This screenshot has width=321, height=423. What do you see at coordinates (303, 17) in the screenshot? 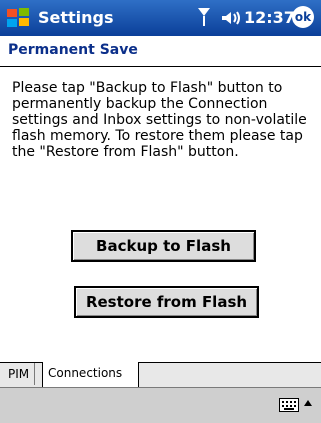
I see `ok-button: ok` at bounding box center [303, 17].